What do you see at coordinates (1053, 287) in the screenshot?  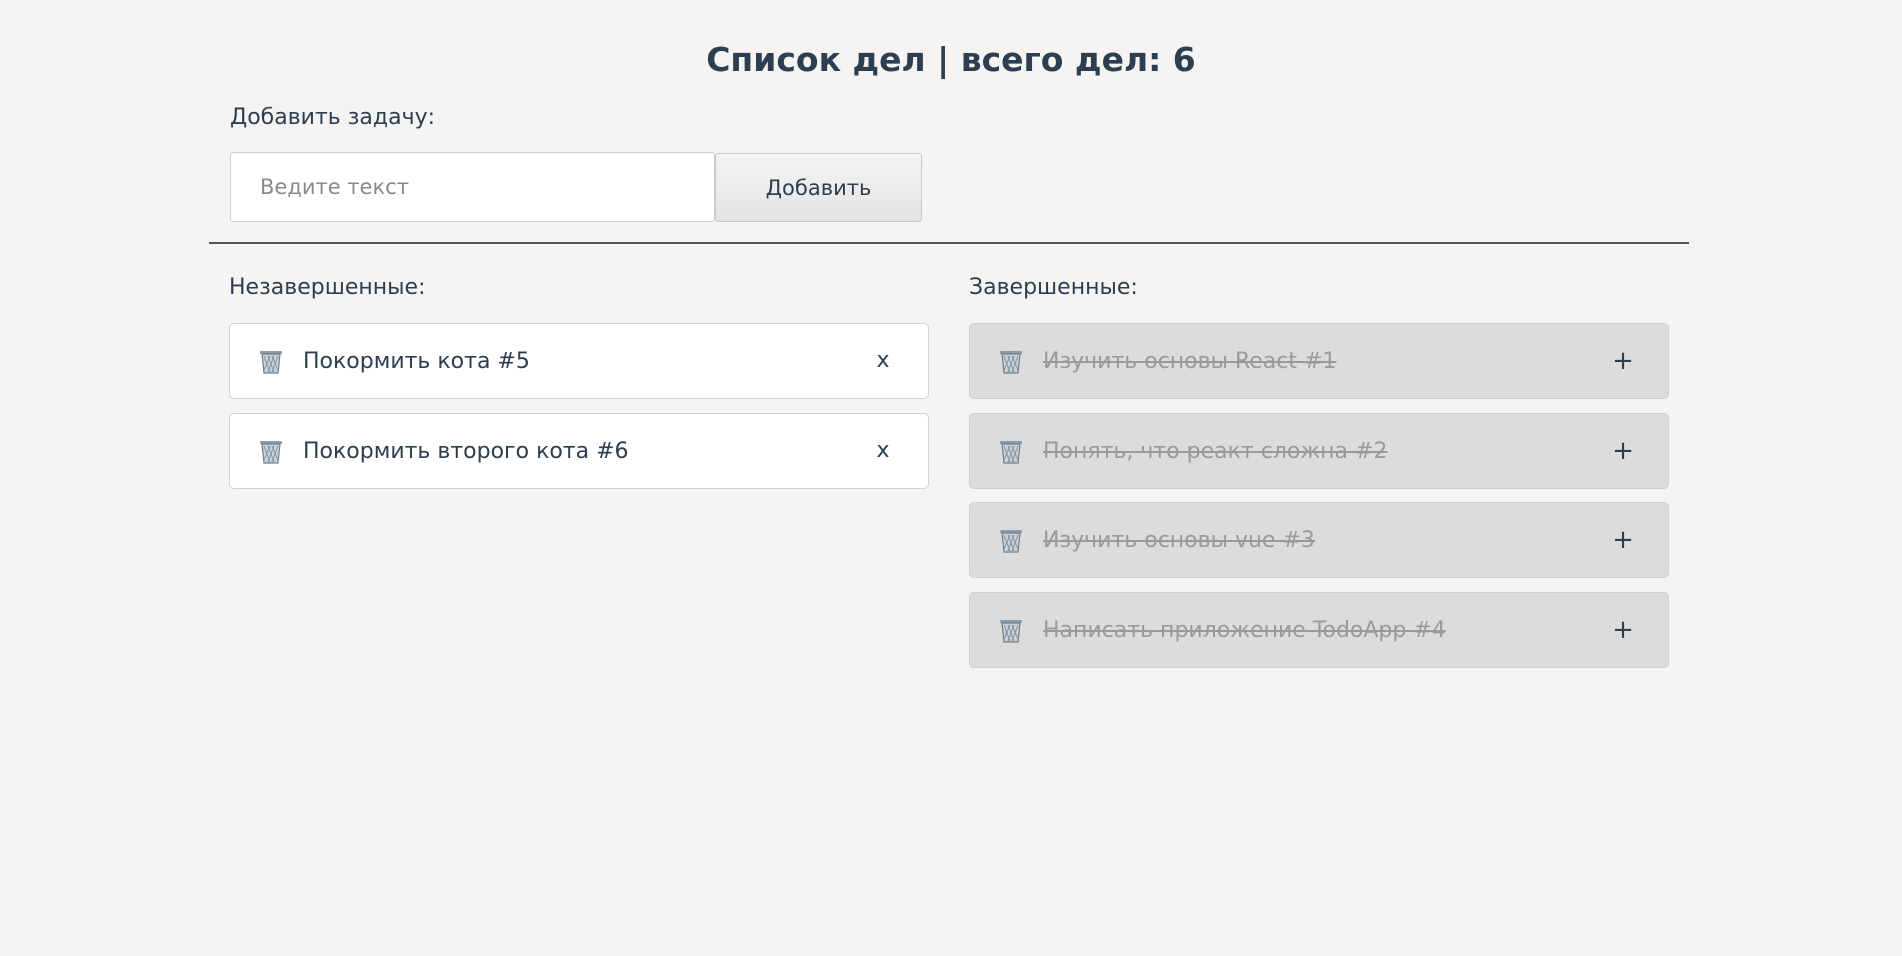 I see `completed-section-label: Завершенные:` at bounding box center [1053, 287].